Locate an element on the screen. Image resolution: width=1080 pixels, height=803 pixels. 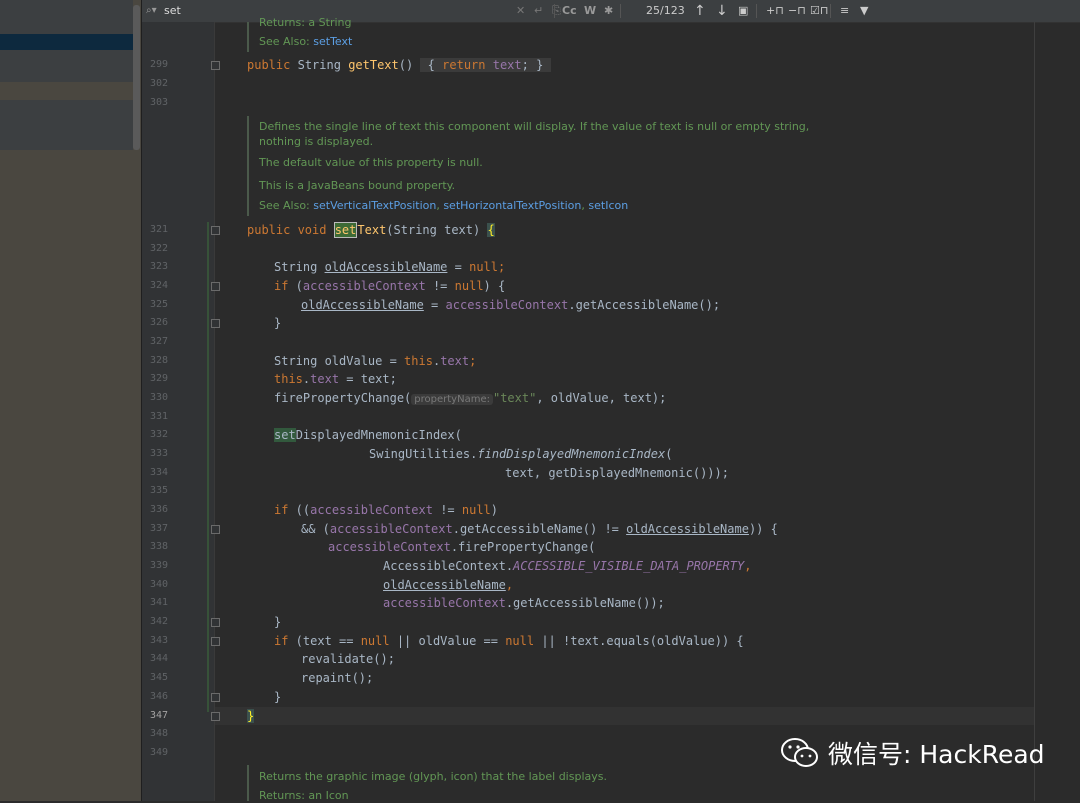
line-number: 321 is located at coordinates (159, 229).